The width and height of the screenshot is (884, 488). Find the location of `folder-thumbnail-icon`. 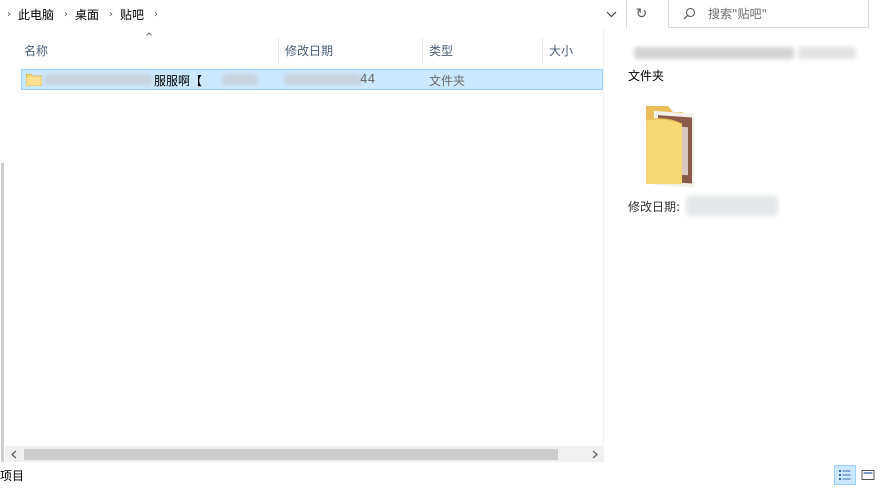

folder-thumbnail-icon is located at coordinates (669, 147).